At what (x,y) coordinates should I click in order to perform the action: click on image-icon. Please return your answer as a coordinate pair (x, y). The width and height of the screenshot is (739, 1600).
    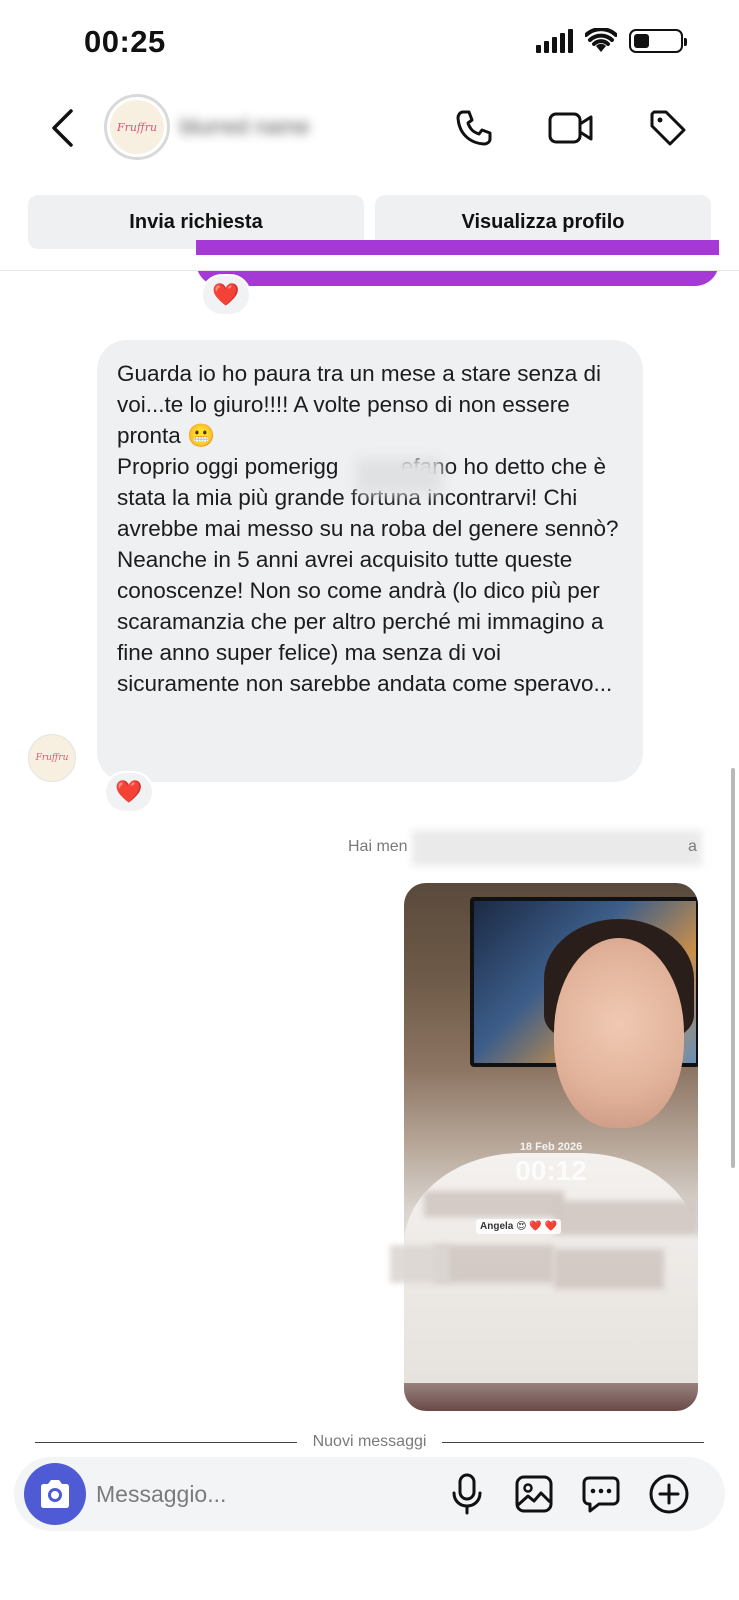
    Looking at the image, I should click on (534, 1494).